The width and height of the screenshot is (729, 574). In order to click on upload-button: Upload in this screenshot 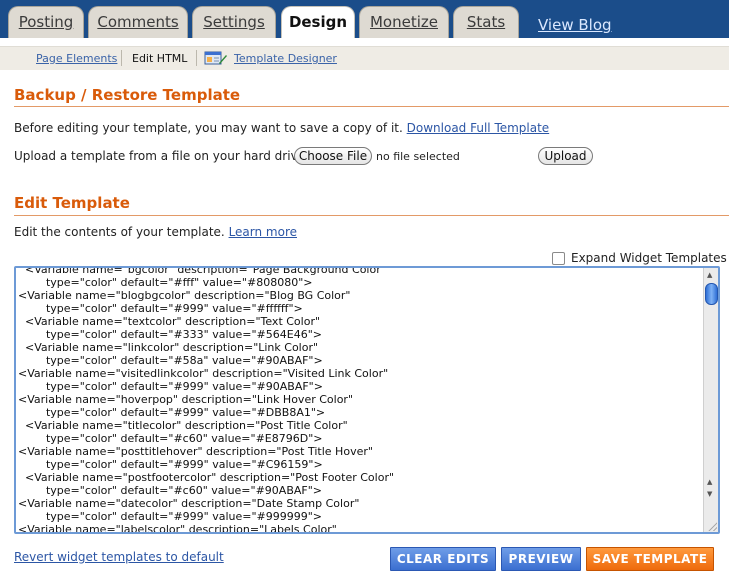, I will do `click(565, 156)`.